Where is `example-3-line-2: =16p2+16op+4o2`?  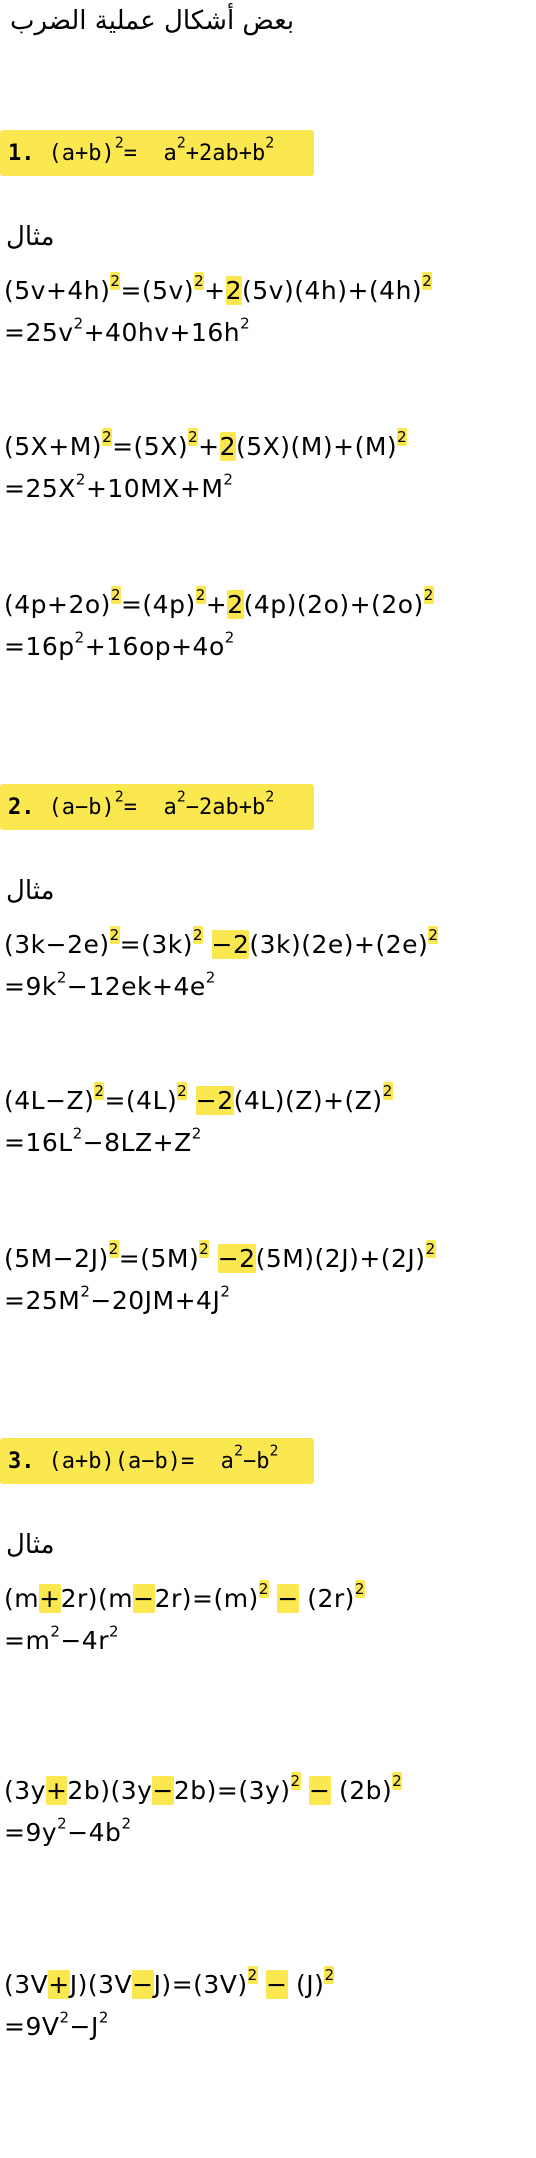
example-3-line-2: =16p2+16op+4o2 is located at coordinates (119, 644).